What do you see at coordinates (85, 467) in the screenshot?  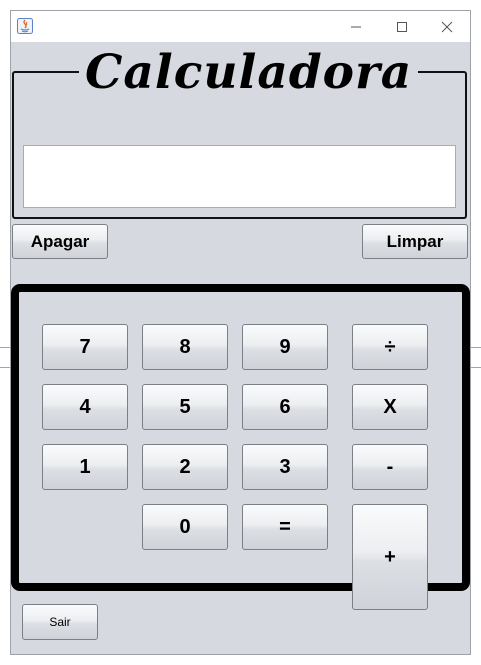 I see `digit-1-button: 1` at bounding box center [85, 467].